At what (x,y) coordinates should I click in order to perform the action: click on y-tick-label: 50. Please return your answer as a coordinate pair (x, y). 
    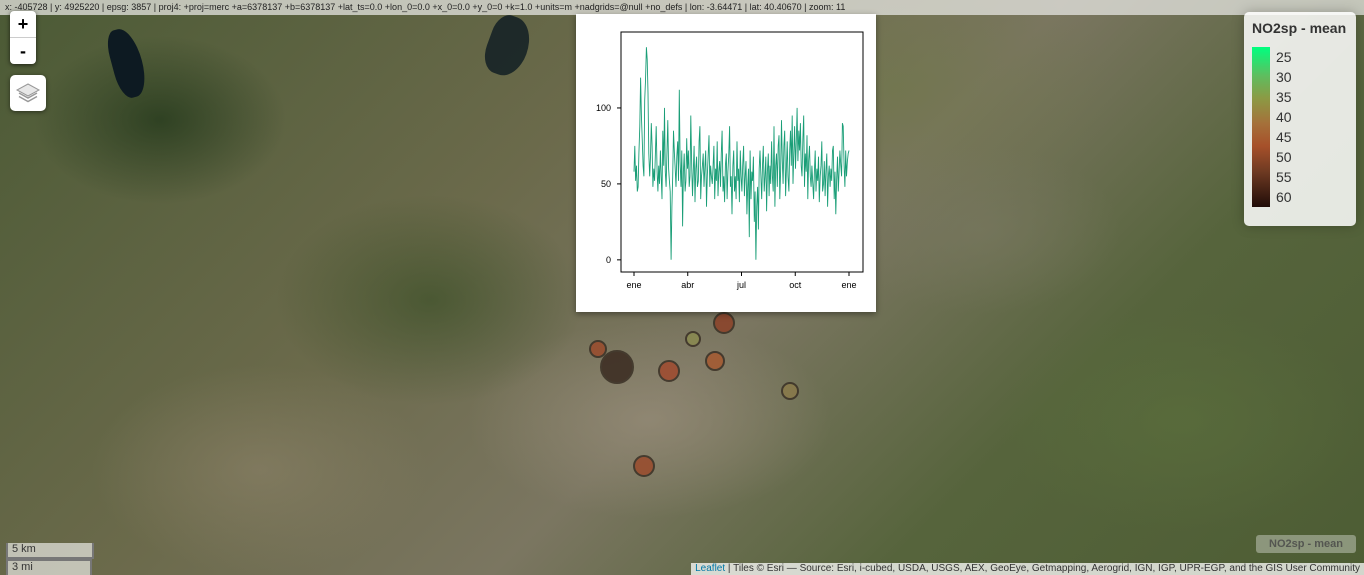
    Looking at the image, I should click on (606, 184).